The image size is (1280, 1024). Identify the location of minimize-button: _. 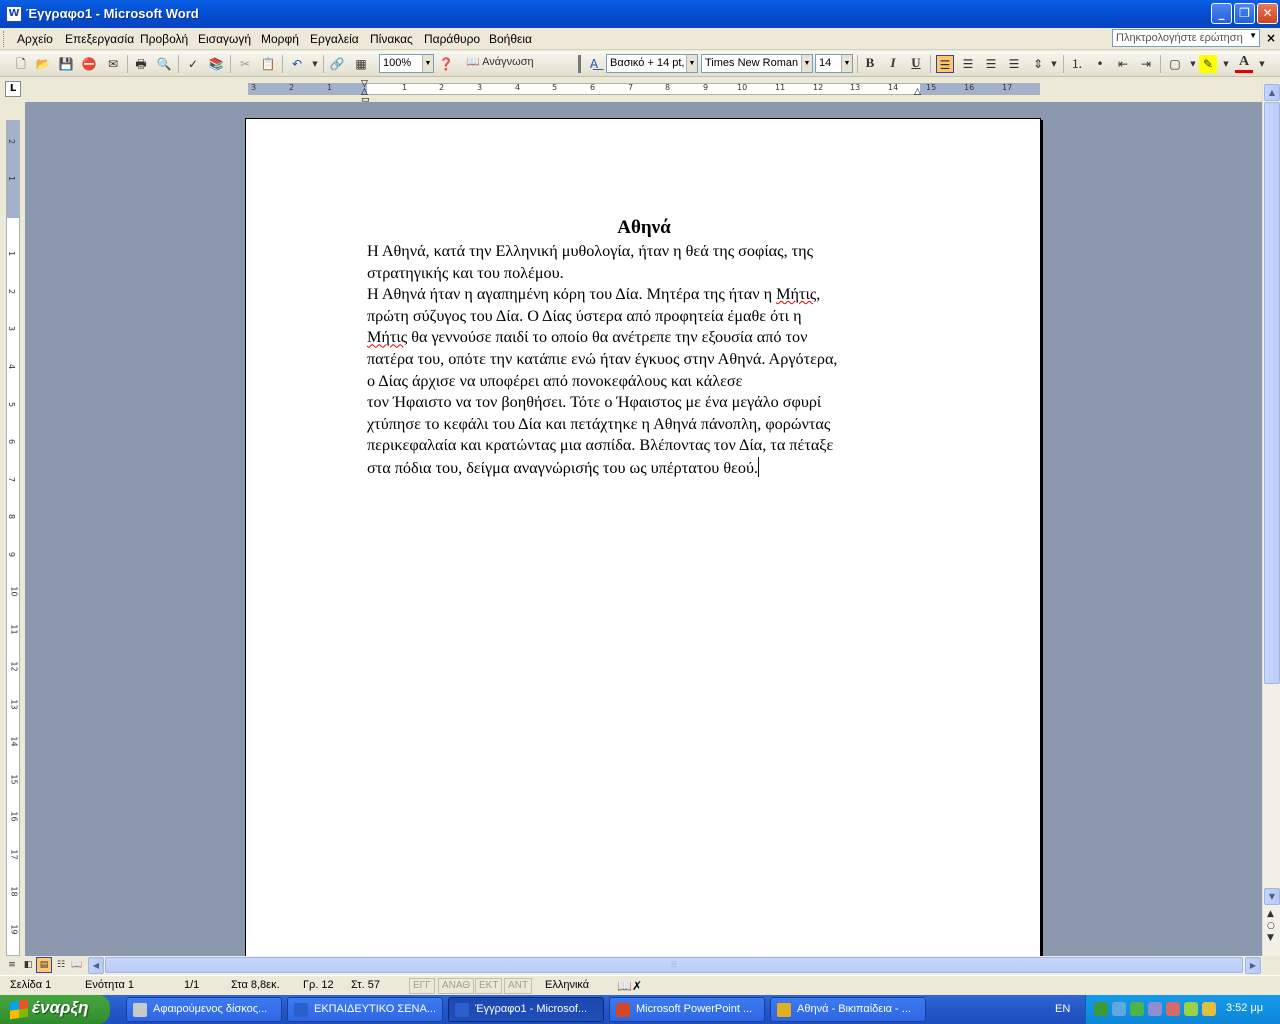
(1221, 13).